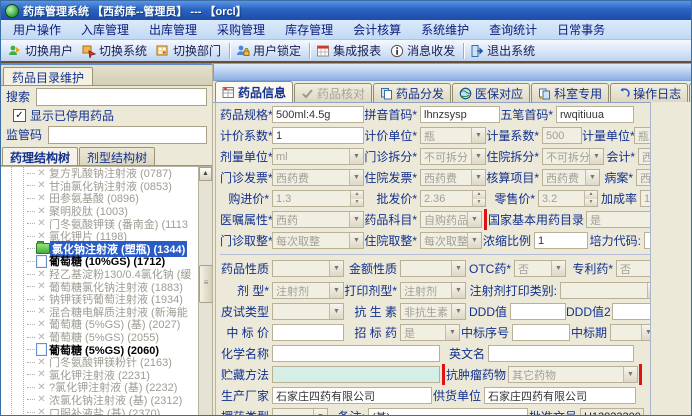 The height and width of the screenshot is (416, 692). What do you see at coordinates (318, 114) in the screenshot?
I see `form-input: 500ml:4.5g` at bounding box center [318, 114].